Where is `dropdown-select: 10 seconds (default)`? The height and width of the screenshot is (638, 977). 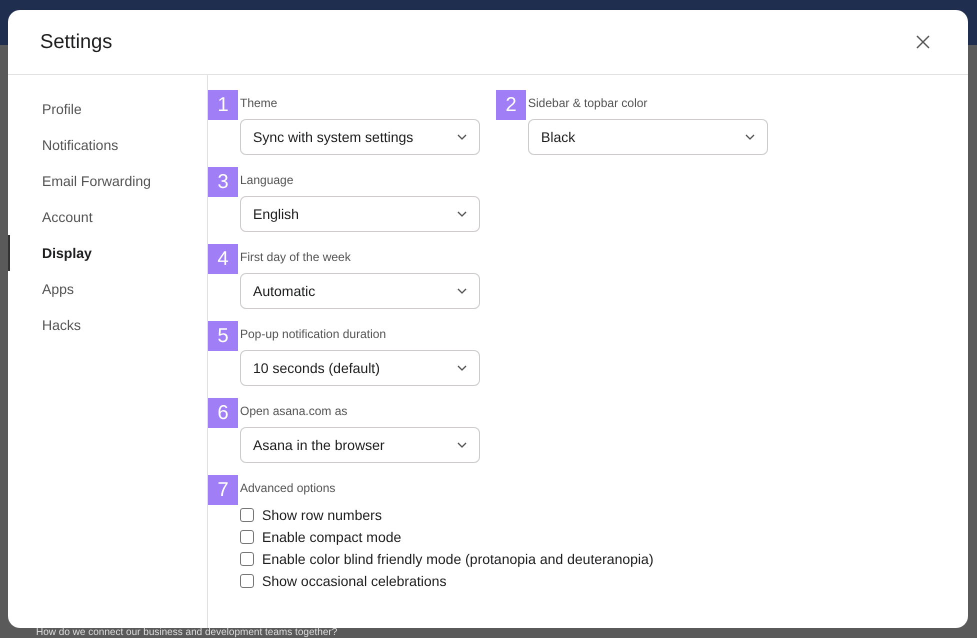 dropdown-select: 10 seconds (default) is located at coordinates (360, 368).